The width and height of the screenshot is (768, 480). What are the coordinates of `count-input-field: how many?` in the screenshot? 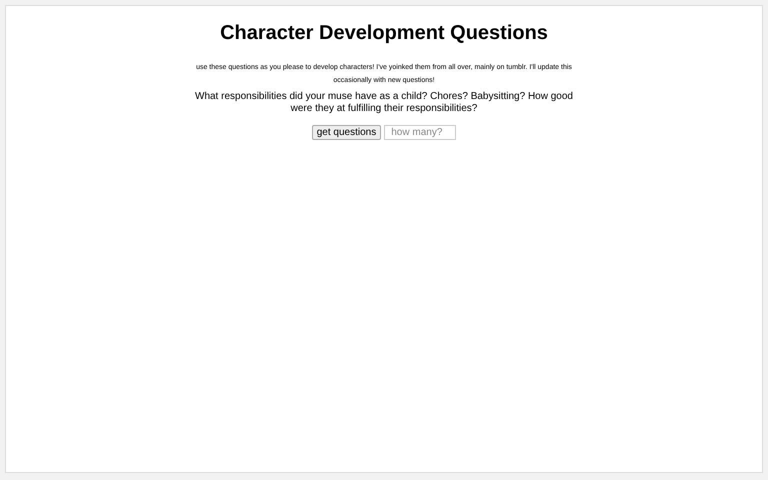 It's located at (420, 132).